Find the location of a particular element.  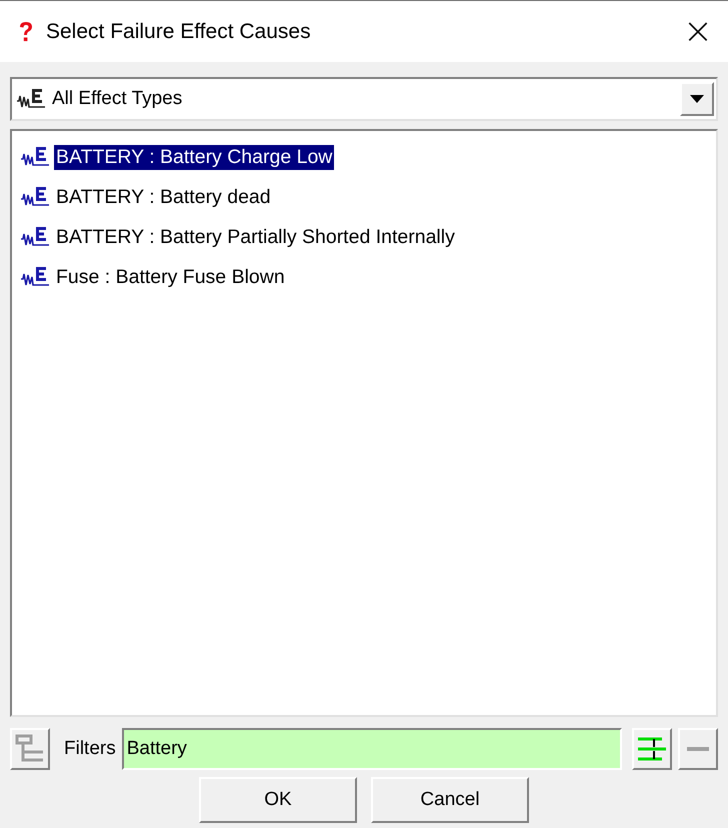

filters-label: Filters is located at coordinates (90, 749).